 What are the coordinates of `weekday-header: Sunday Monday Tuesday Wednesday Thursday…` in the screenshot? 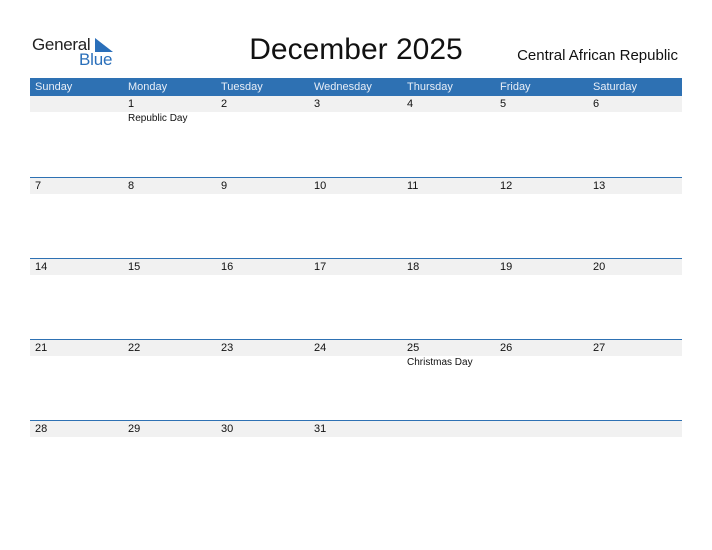 It's located at (356, 87).